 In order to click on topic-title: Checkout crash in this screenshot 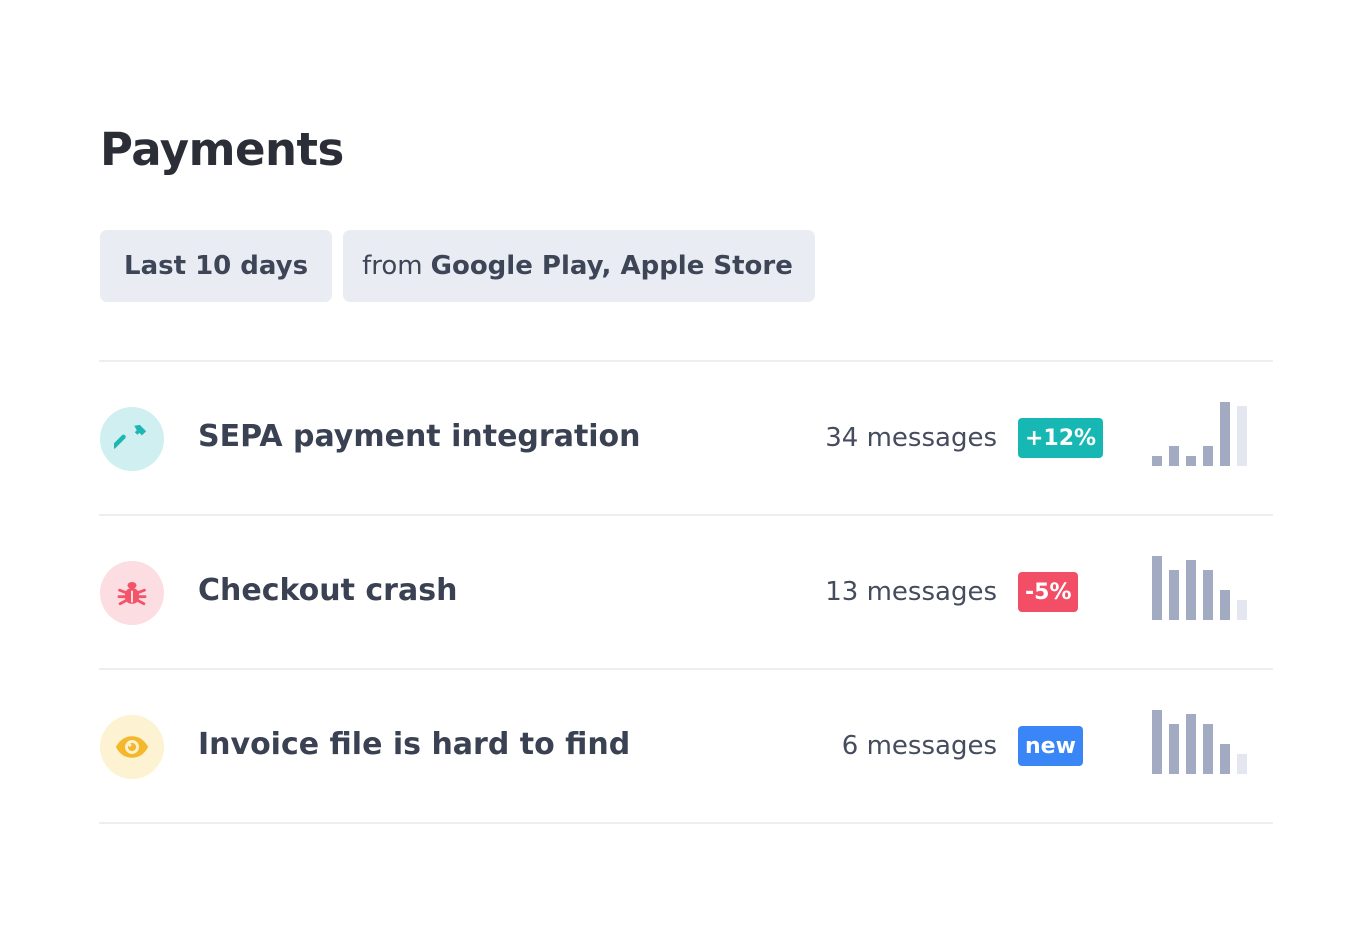, I will do `click(328, 590)`.